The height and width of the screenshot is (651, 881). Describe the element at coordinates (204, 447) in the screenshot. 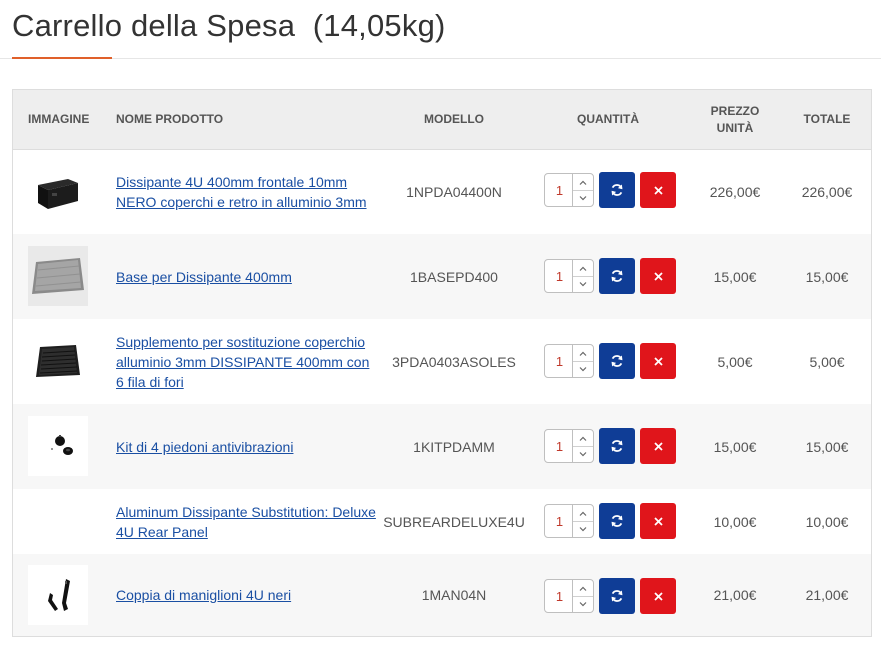

I see `product-name-link: Kit di 4 piedoni antivibrazioni` at that location.